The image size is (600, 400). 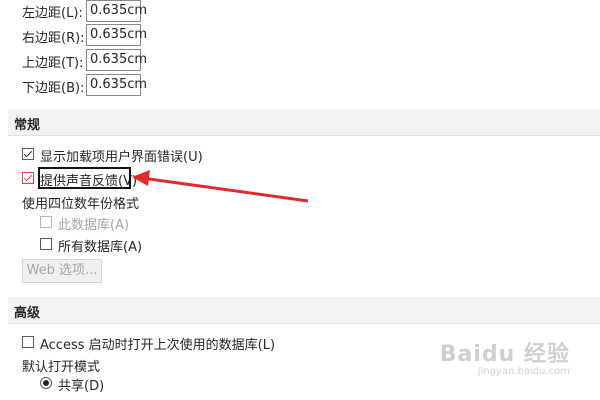 What do you see at coordinates (100, 247) in the screenshot?
I see `all-databases-label: 所有数据库(A)` at bounding box center [100, 247].